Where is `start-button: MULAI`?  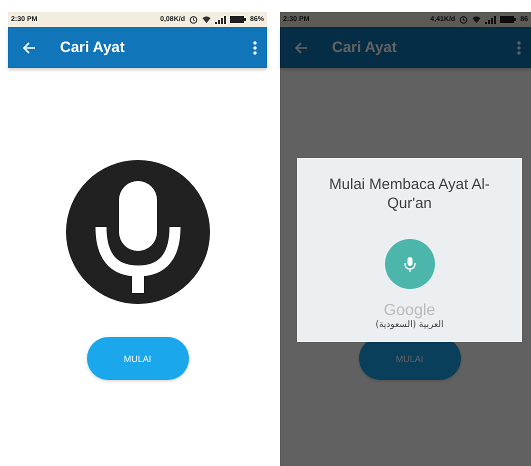 start-button: MULAI is located at coordinates (137, 358).